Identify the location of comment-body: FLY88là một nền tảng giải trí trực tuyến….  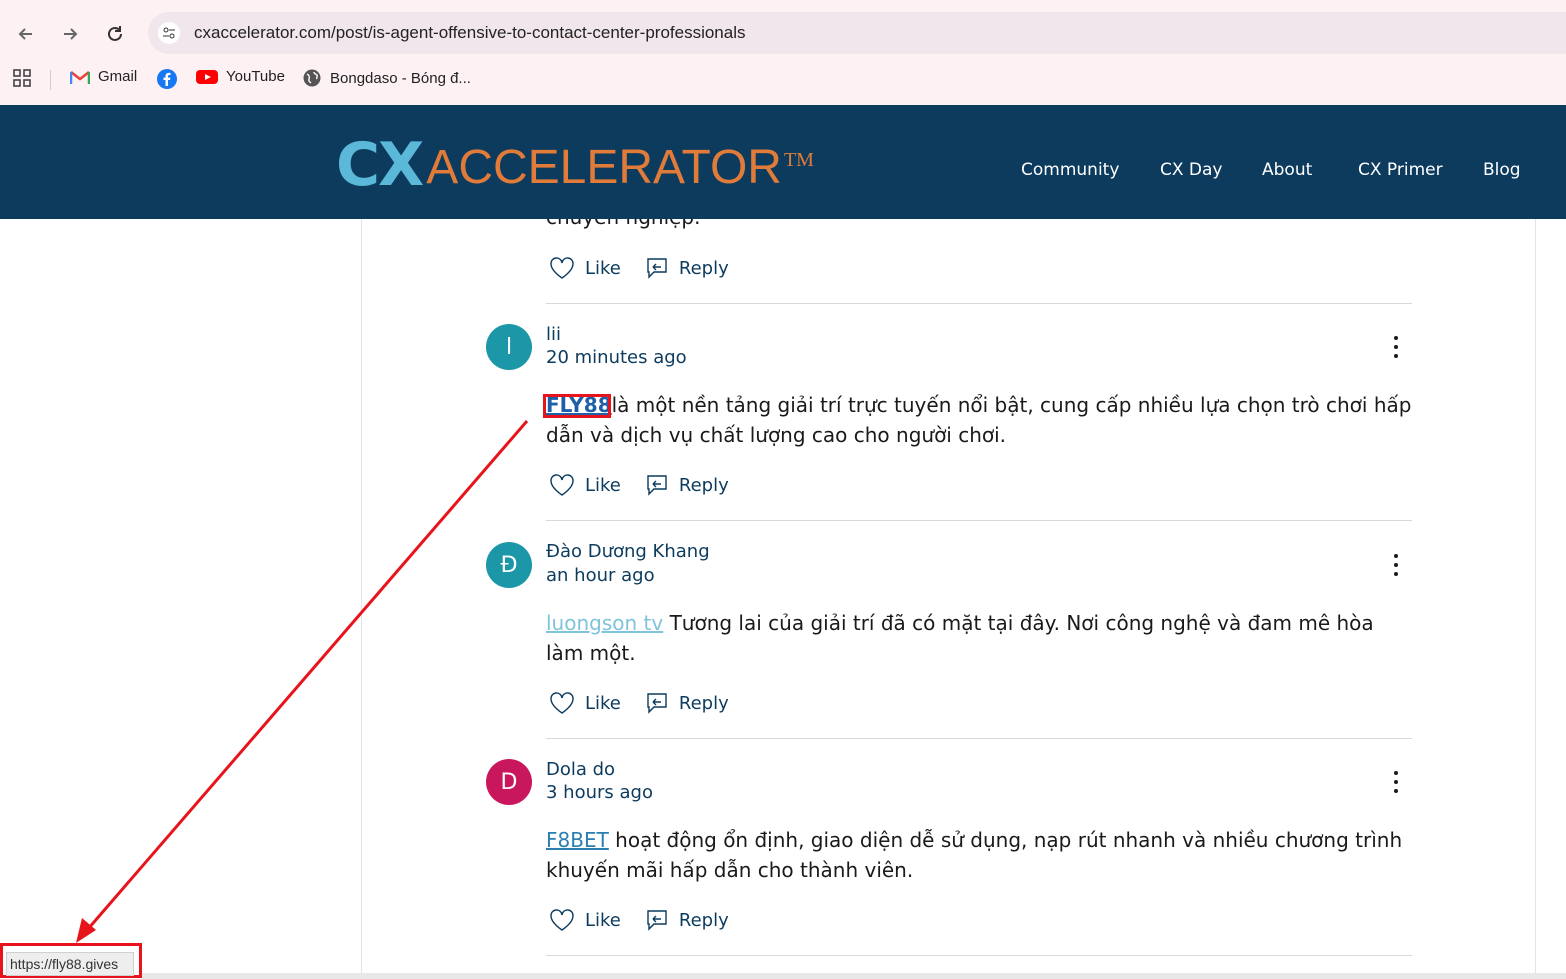
(979, 420).